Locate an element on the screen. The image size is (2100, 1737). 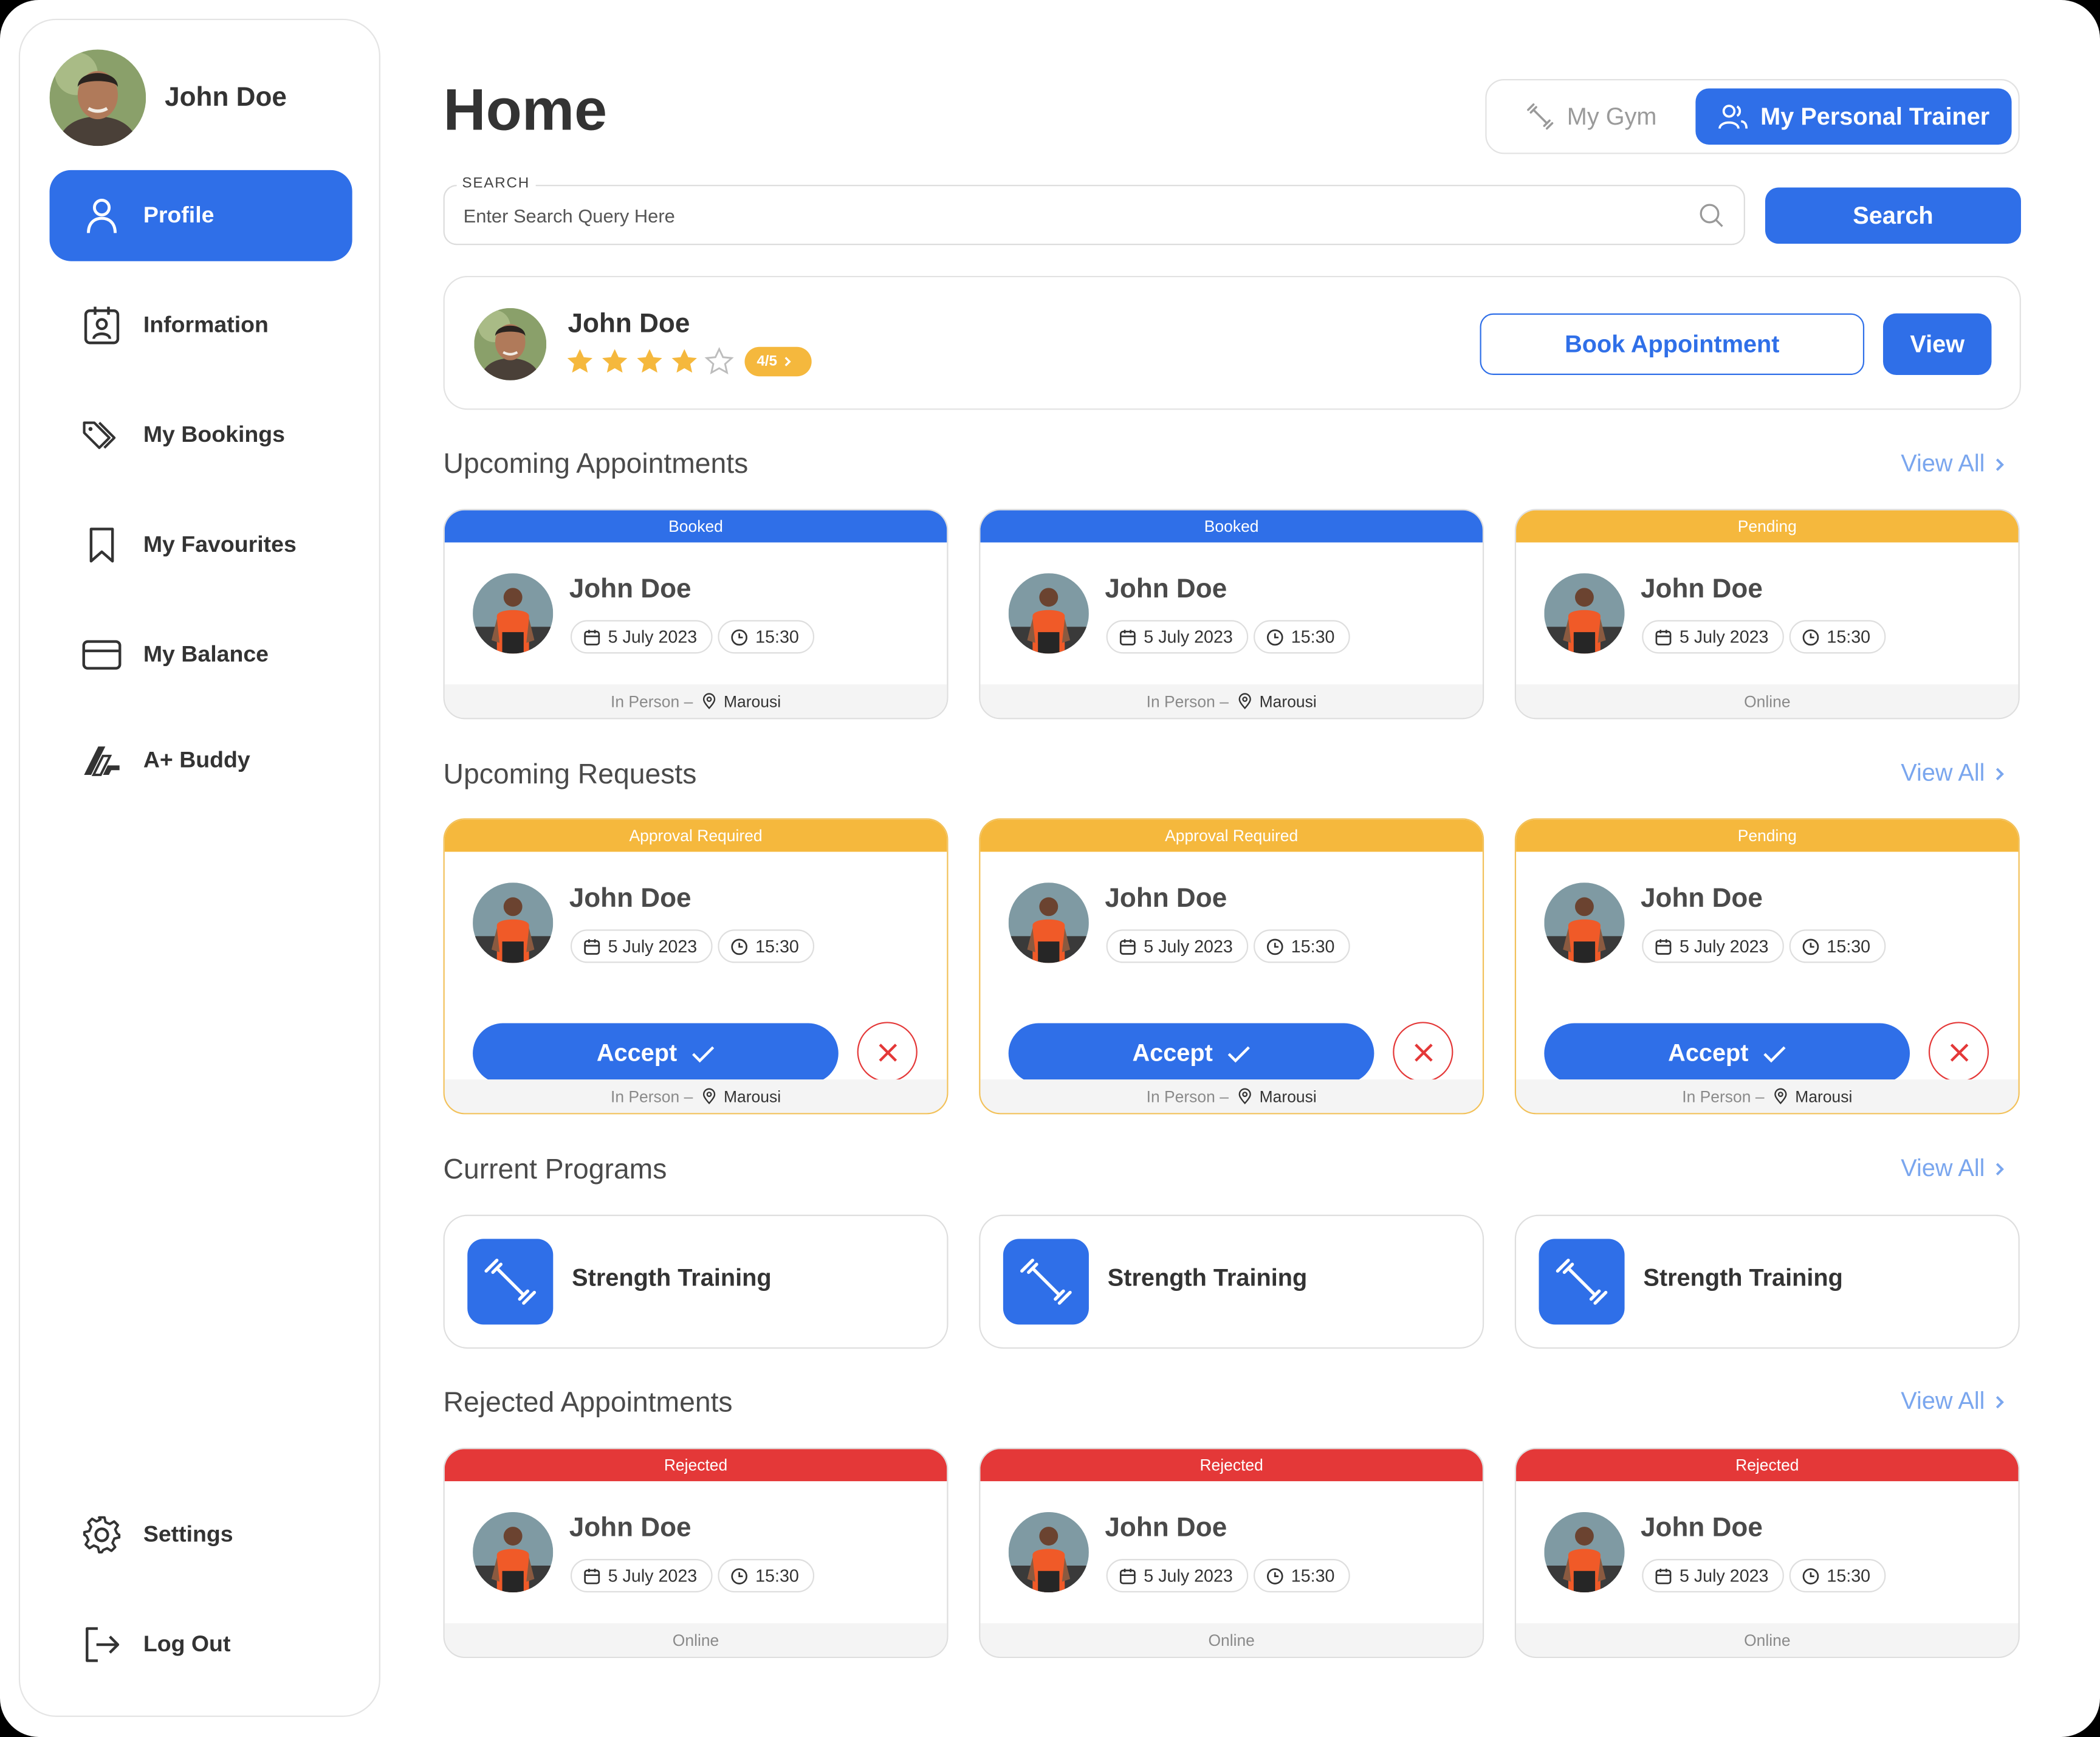
sidebar-item-label: Information is located at coordinates (206, 325).